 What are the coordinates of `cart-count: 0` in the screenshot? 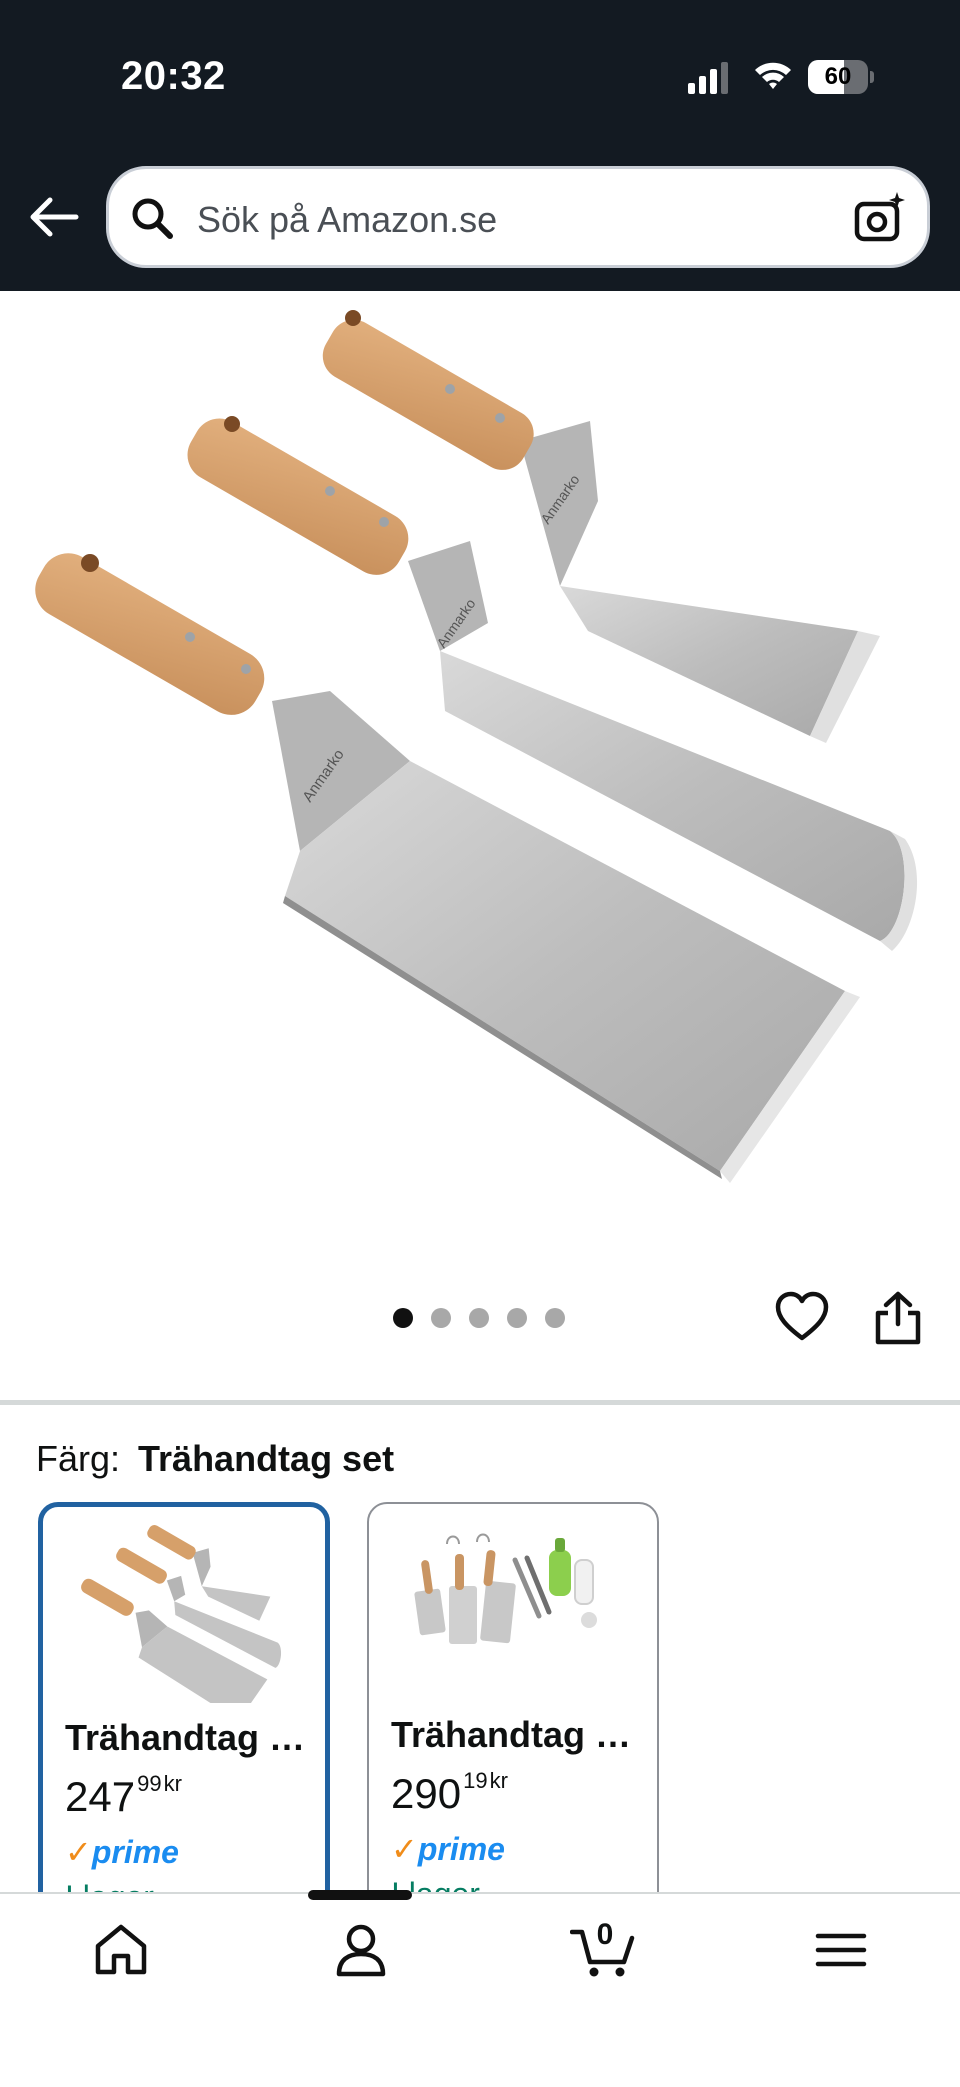 It's located at (605, 1934).